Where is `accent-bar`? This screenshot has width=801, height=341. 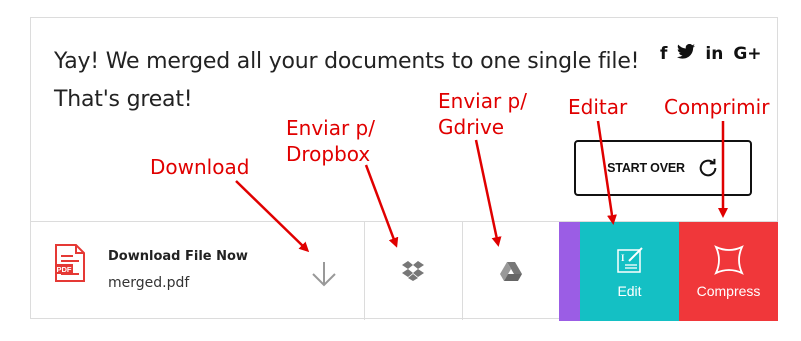 accent-bar is located at coordinates (569, 271).